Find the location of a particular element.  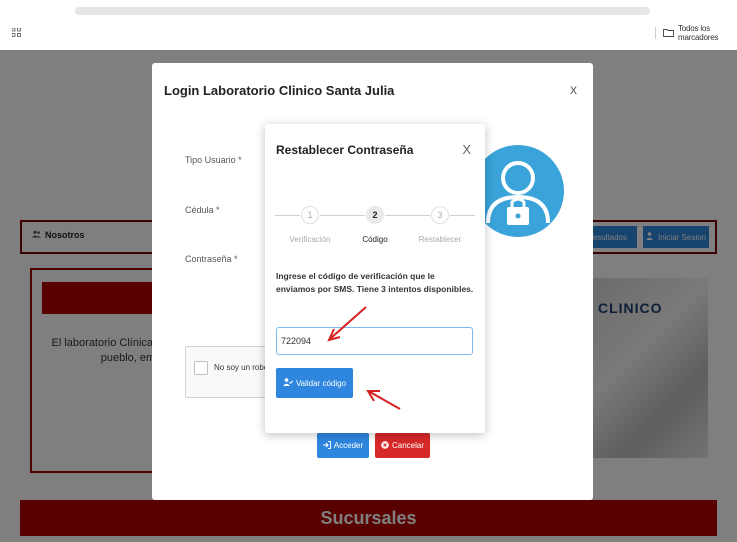

toolbar-separator is located at coordinates (655, 33).